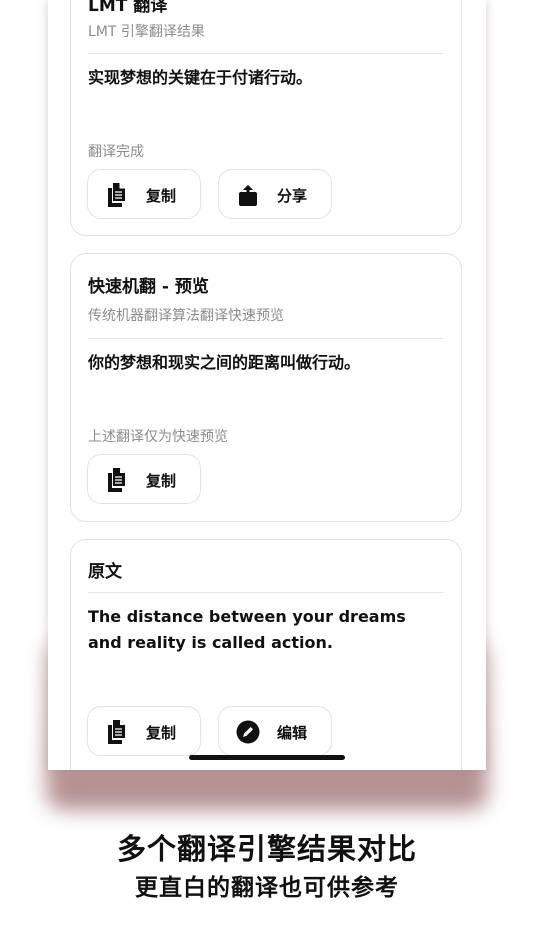 The height and width of the screenshot is (950, 534). Describe the element at coordinates (292, 196) in the screenshot. I see `share-label: 分享` at that location.